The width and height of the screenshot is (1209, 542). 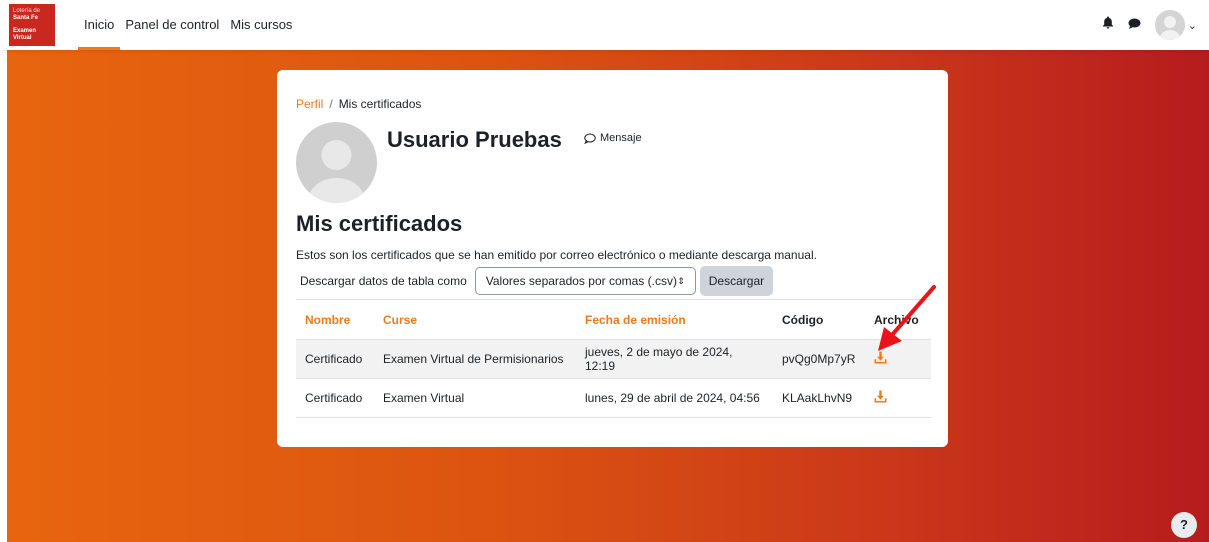 I want to click on chat-icon, so click(x=1134, y=25).